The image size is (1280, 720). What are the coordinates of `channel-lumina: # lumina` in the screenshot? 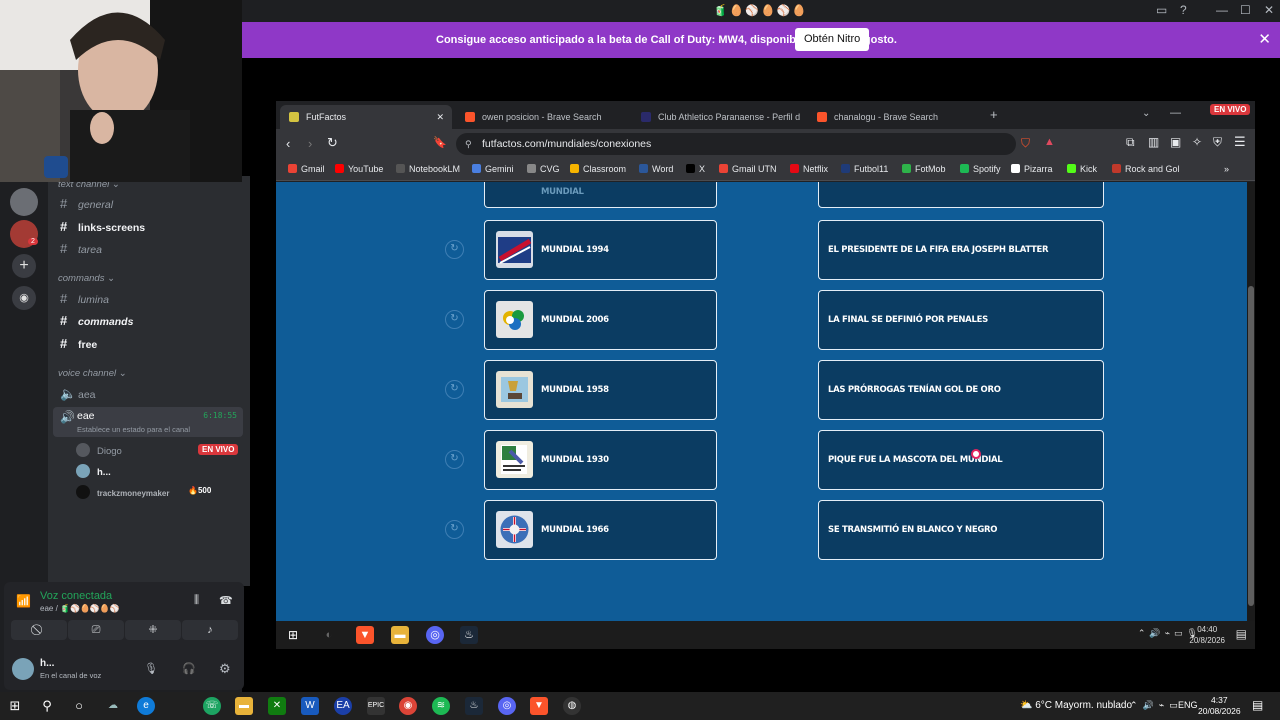 It's located at (84, 298).